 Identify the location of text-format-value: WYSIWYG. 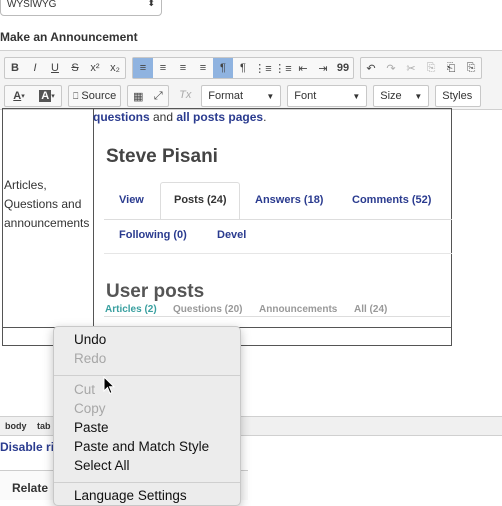
(32, 5).